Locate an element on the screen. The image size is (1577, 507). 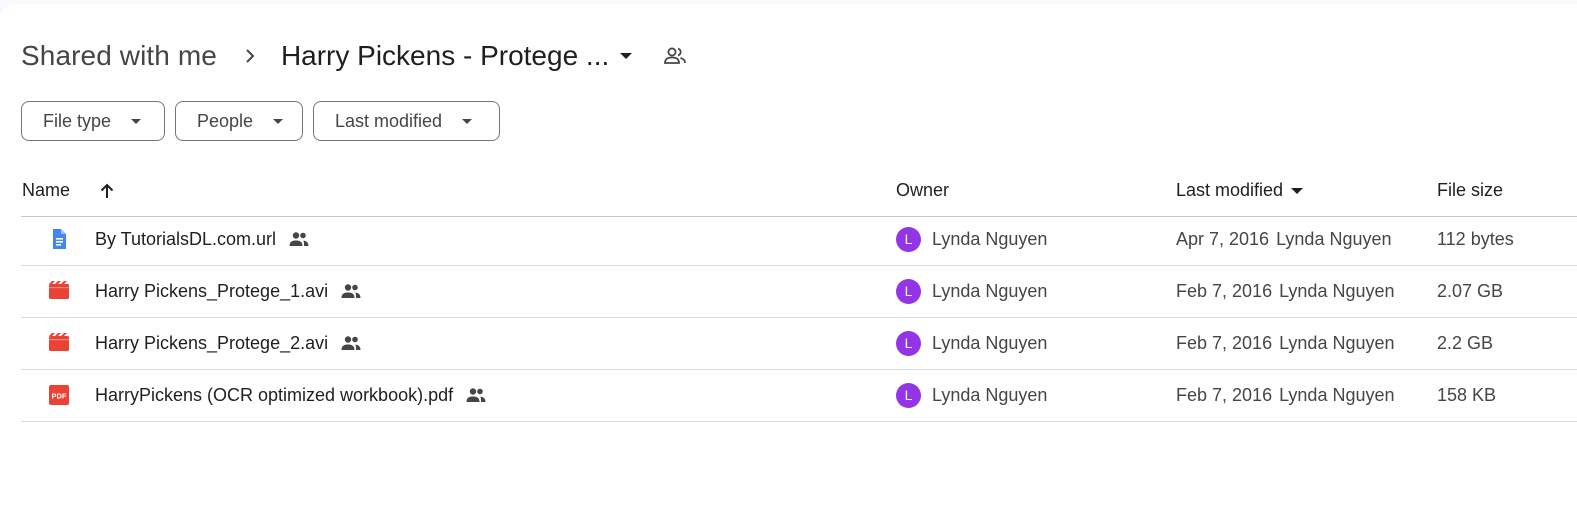
chip-label: File type is located at coordinates (77, 120).